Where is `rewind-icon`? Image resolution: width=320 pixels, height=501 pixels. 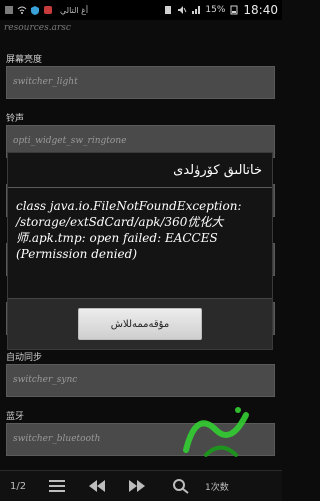
rewind-icon is located at coordinates (97, 486).